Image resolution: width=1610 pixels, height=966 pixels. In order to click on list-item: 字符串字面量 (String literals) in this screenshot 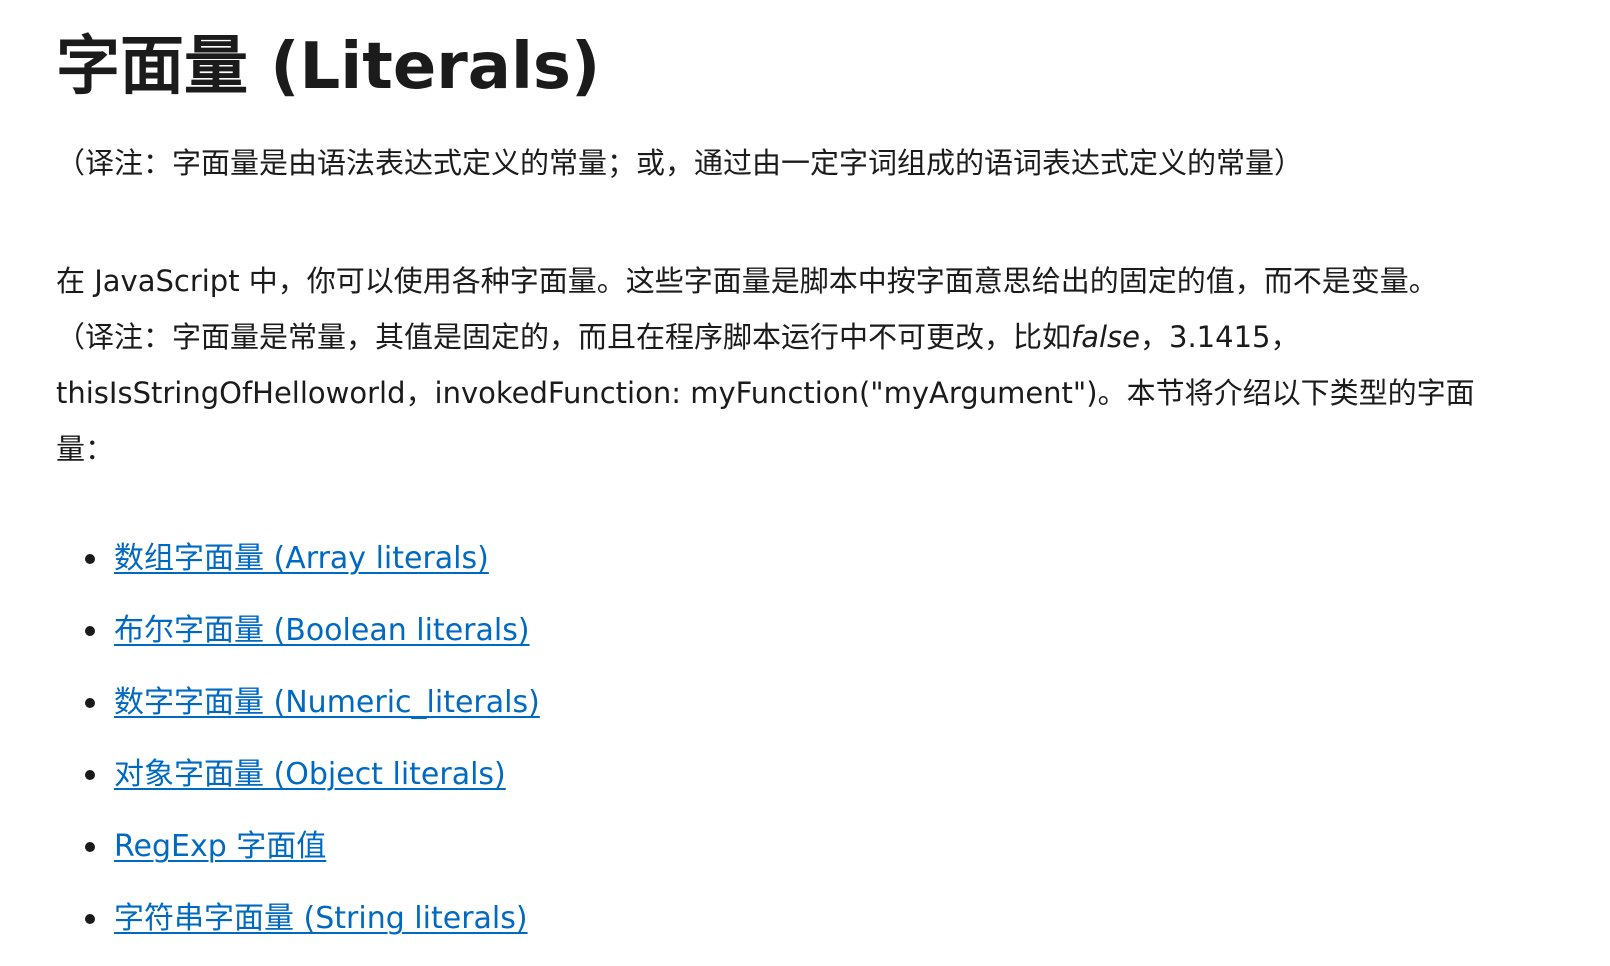, I will do `click(312, 927)`.